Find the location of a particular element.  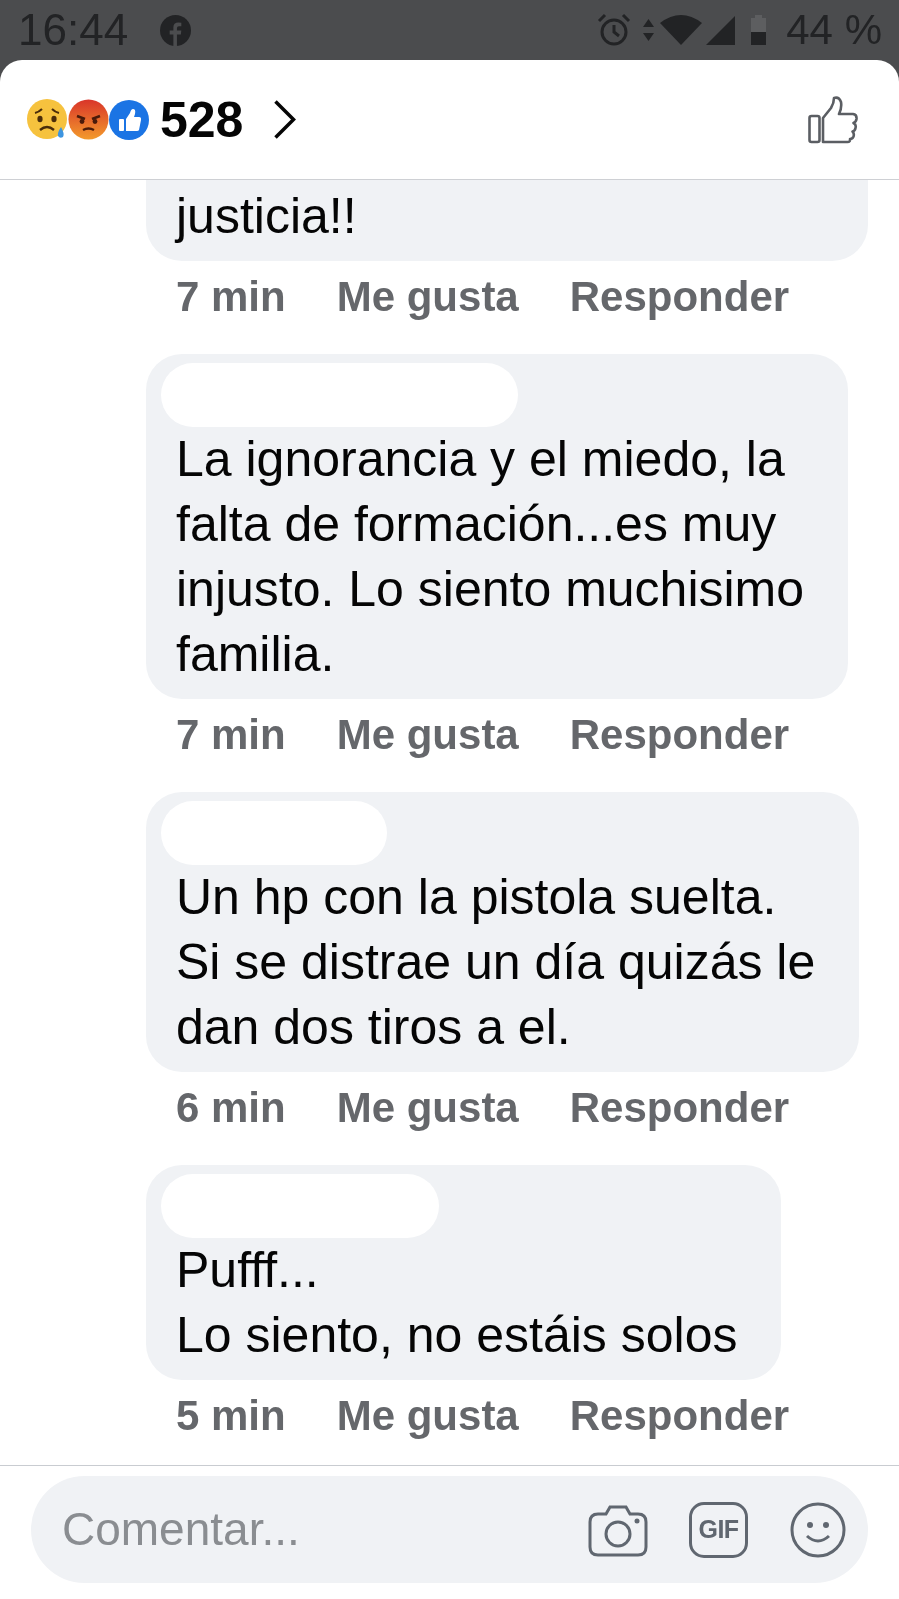

comment-time: 5 min is located at coordinates (231, 1416).